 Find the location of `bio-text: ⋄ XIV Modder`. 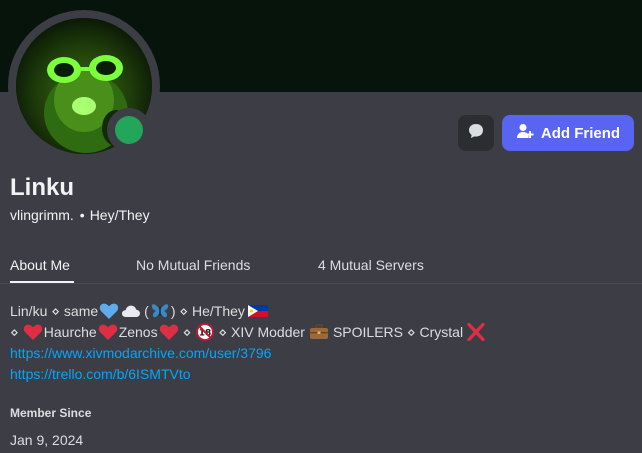

bio-text: ⋄ XIV Modder is located at coordinates (261, 331).